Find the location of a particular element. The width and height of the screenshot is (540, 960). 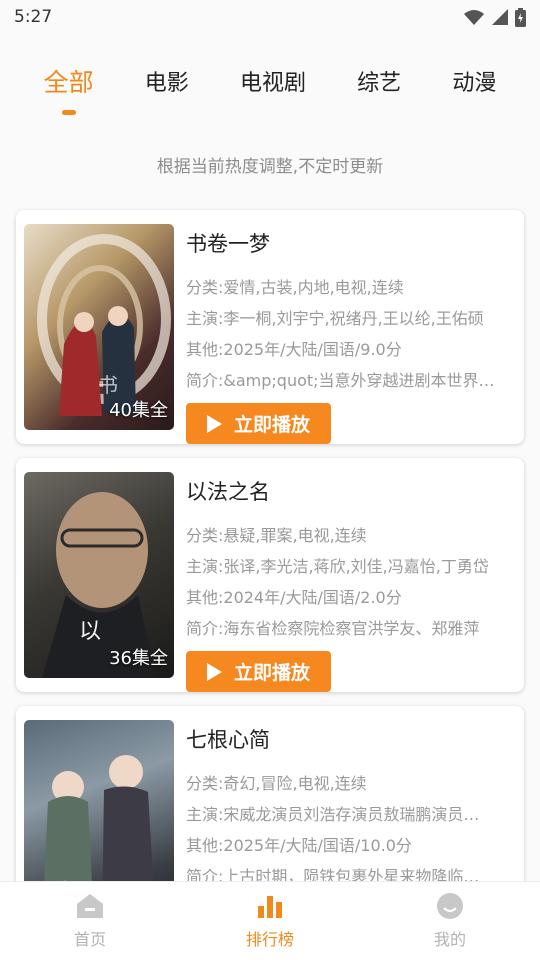

item-cast: 主演:李一桐,刘宇宁,祝绪丹,王以纶,王佑硕 is located at coordinates (335, 318).